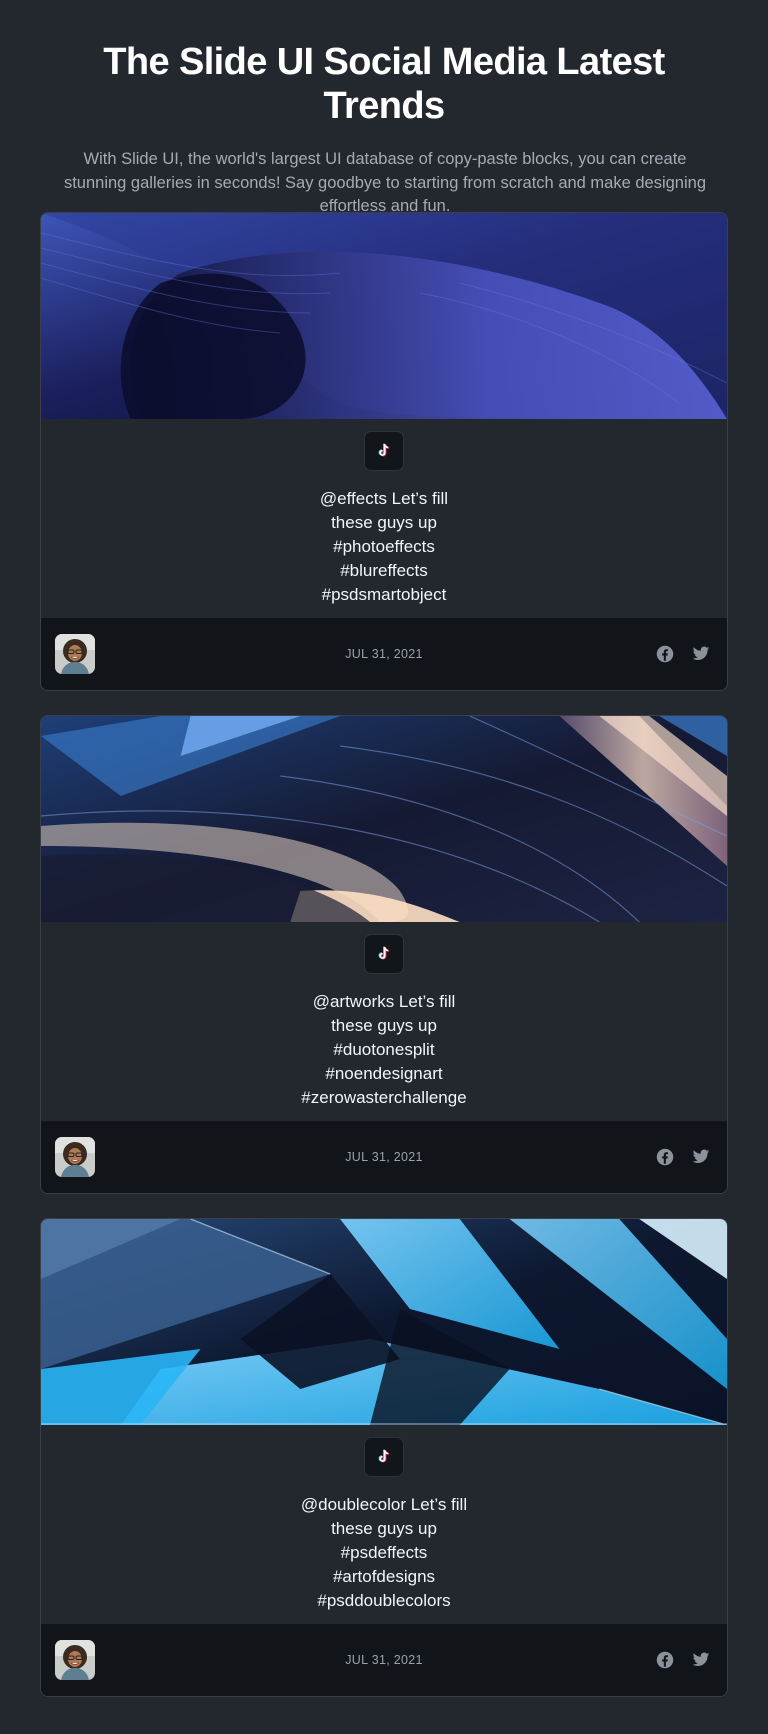 The height and width of the screenshot is (1734, 768). I want to click on caption-line: #noendesignart, so click(384, 1073).